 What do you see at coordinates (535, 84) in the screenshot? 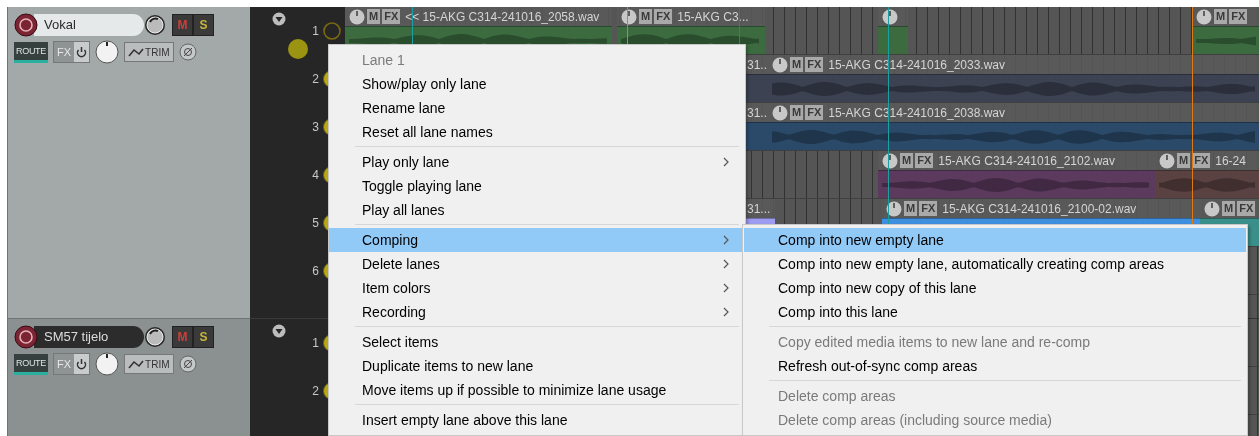
I see `menu-item: Show/play only lane` at bounding box center [535, 84].